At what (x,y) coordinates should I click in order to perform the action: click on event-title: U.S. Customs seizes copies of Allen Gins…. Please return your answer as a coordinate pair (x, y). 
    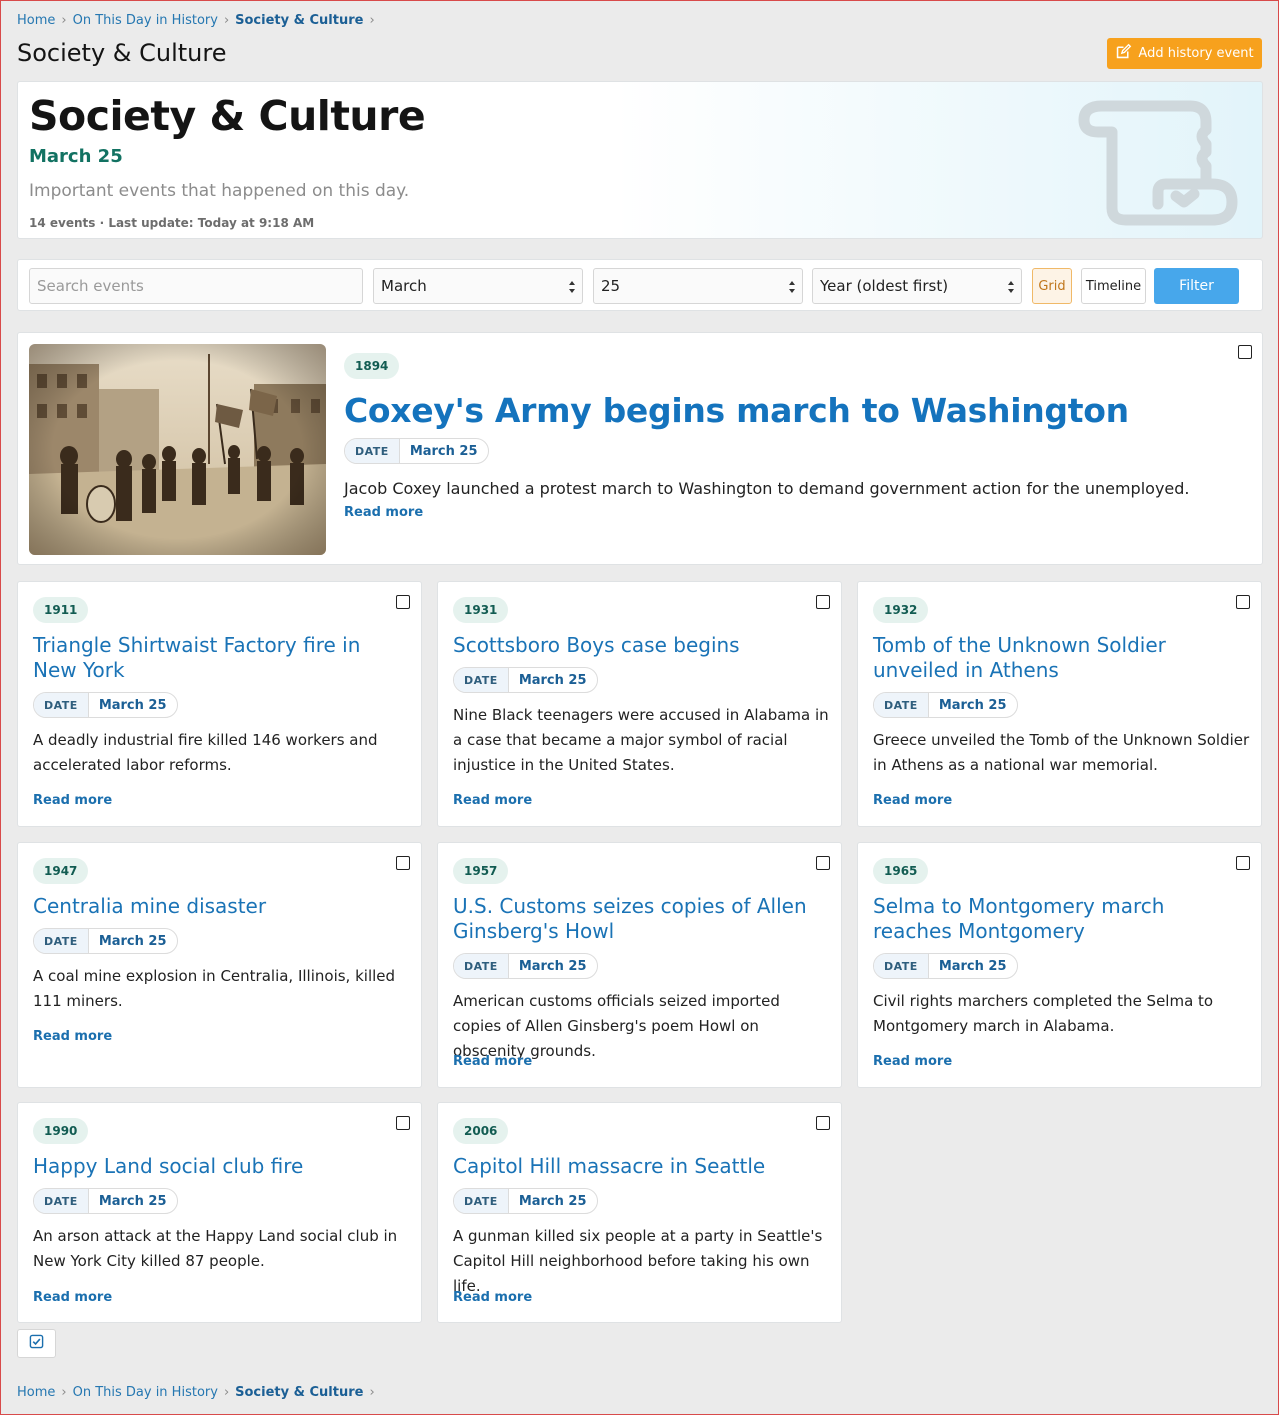
    Looking at the image, I should click on (639, 919).